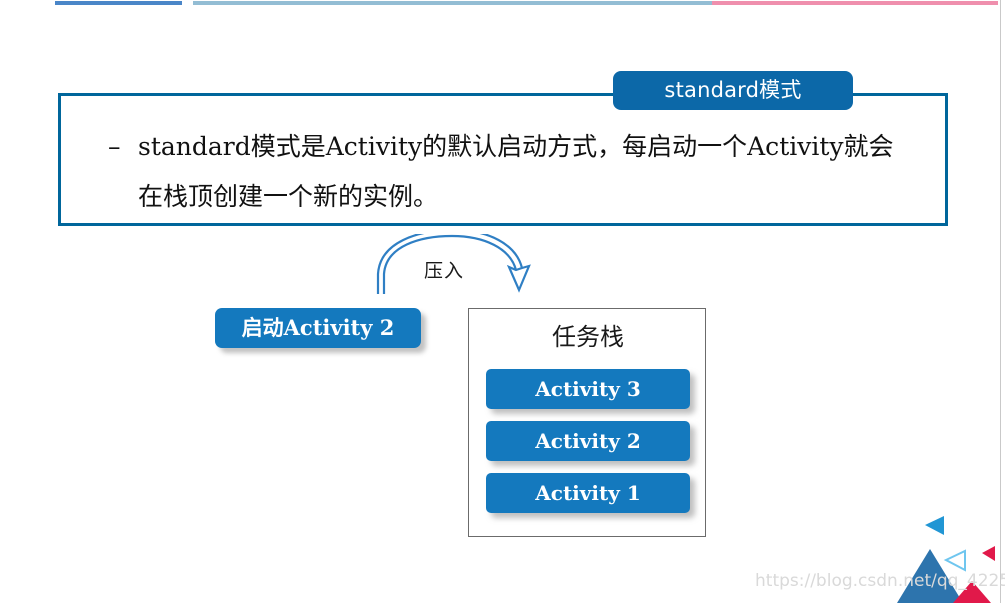 This screenshot has width=1005, height=603. What do you see at coordinates (588, 337) in the screenshot?
I see `task-stack-title: 任务栈` at bounding box center [588, 337].